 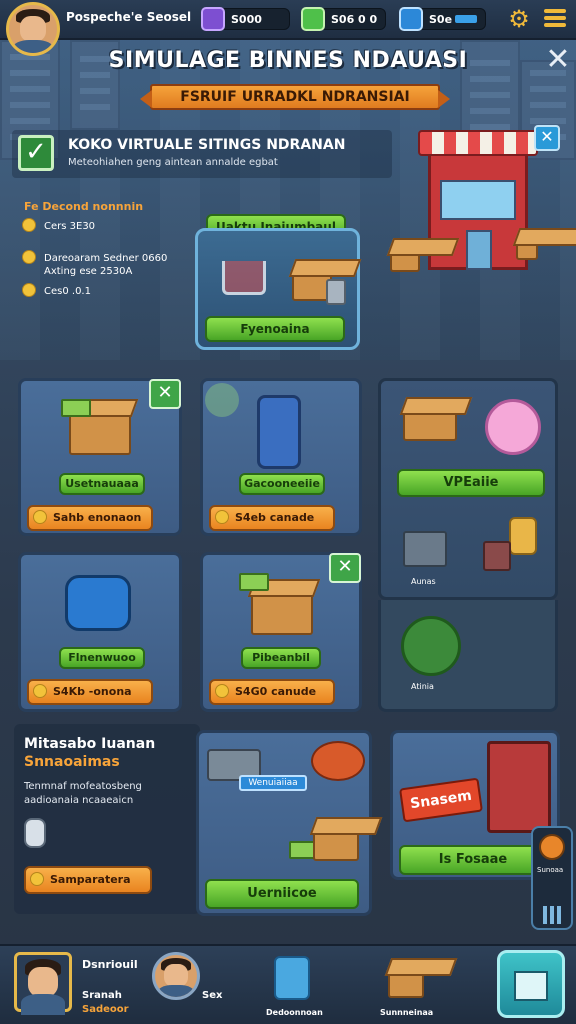 What do you see at coordinates (222, 400) in the screenshot?
I see `highlight-icon` at bounding box center [222, 400].